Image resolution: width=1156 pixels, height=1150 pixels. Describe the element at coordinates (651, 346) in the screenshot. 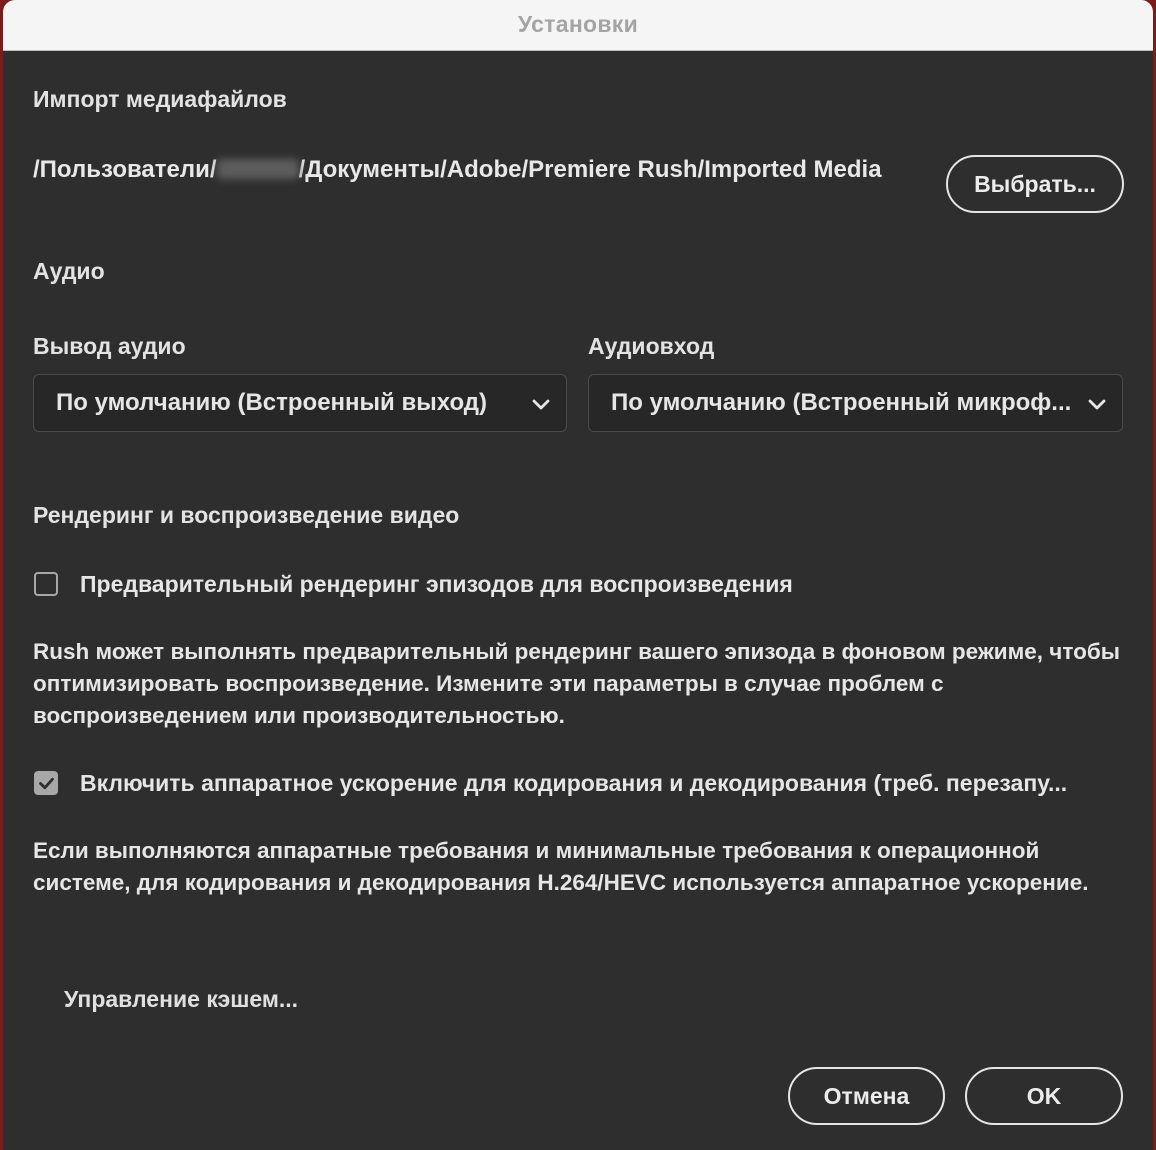

I see `audio-input-label: Аудиовход` at that location.